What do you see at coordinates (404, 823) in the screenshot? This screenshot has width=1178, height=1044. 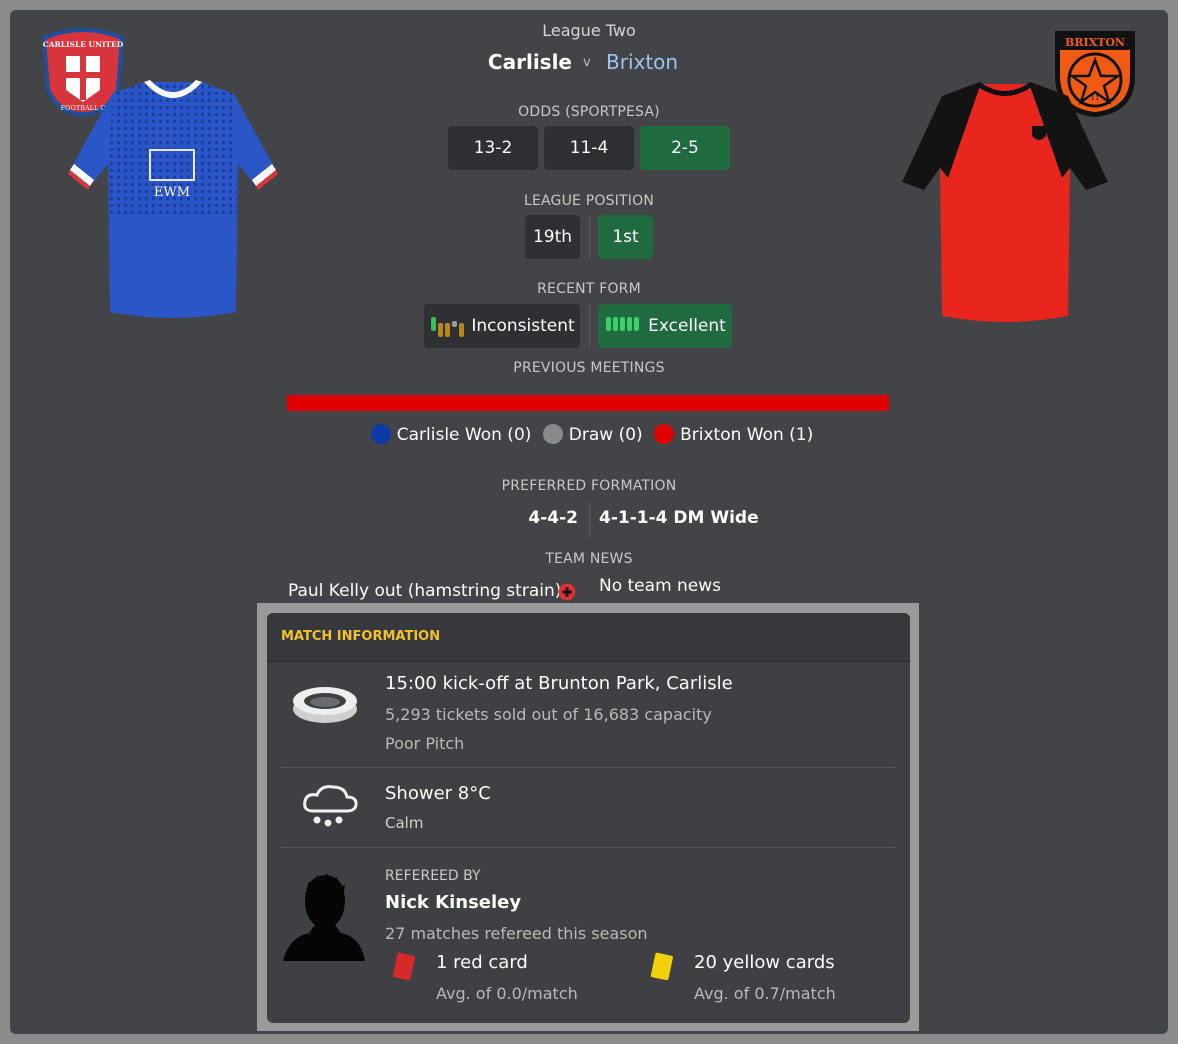 I see `wind-condition: Calm` at bounding box center [404, 823].